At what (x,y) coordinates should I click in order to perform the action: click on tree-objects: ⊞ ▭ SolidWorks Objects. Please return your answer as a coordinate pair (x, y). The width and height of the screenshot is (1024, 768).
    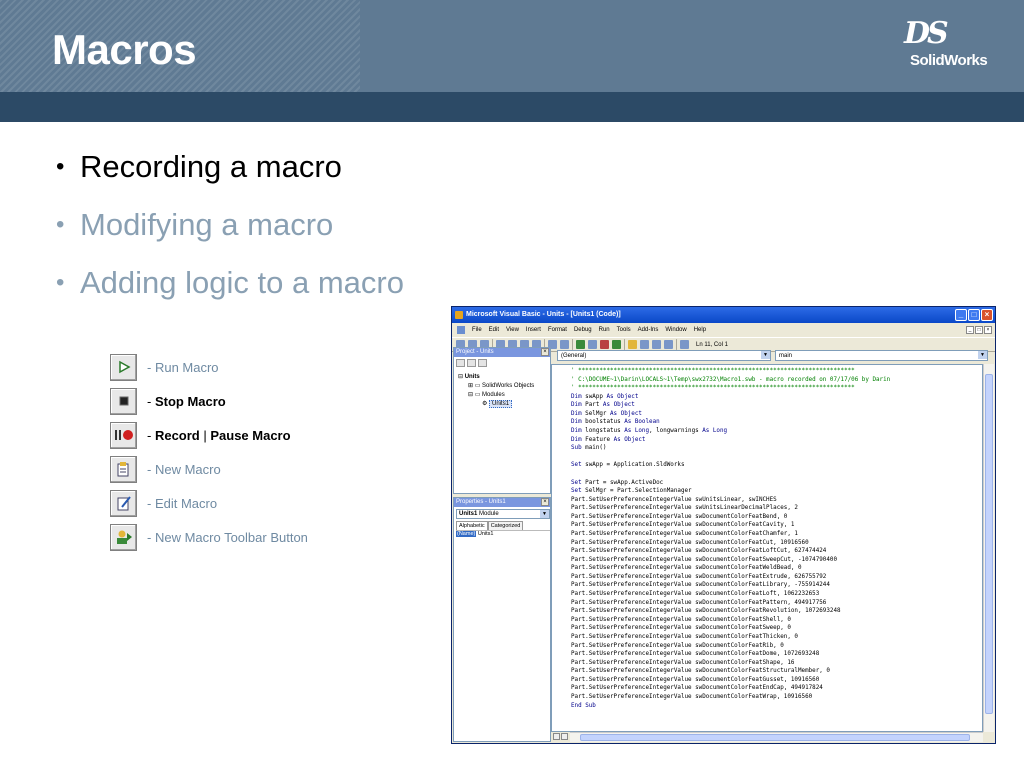
    Looking at the image, I should click on (496, 386).